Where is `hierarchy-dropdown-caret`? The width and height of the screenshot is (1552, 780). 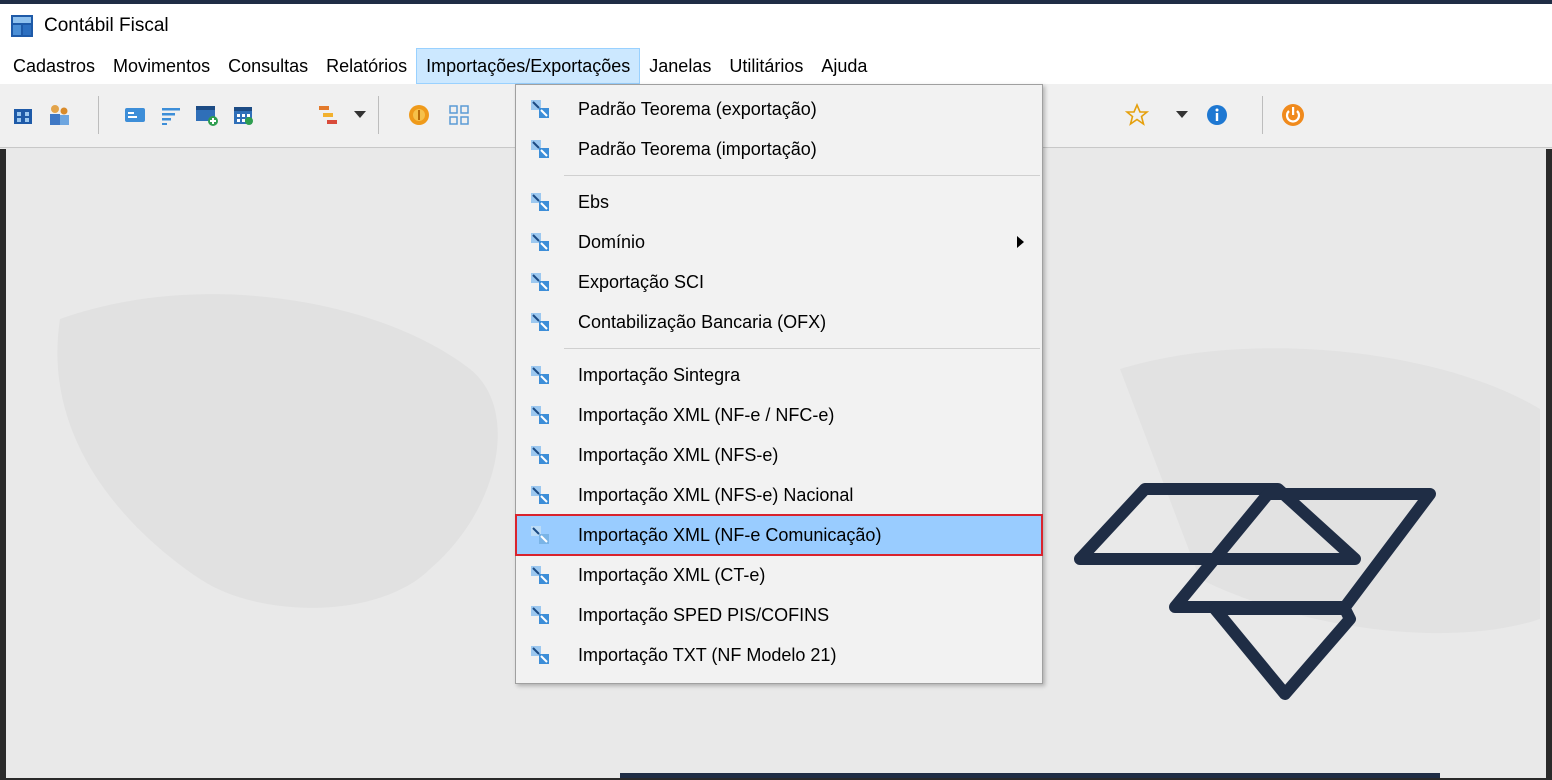
hierarchy-dropdown-caret is located at coordinates (360, 114).